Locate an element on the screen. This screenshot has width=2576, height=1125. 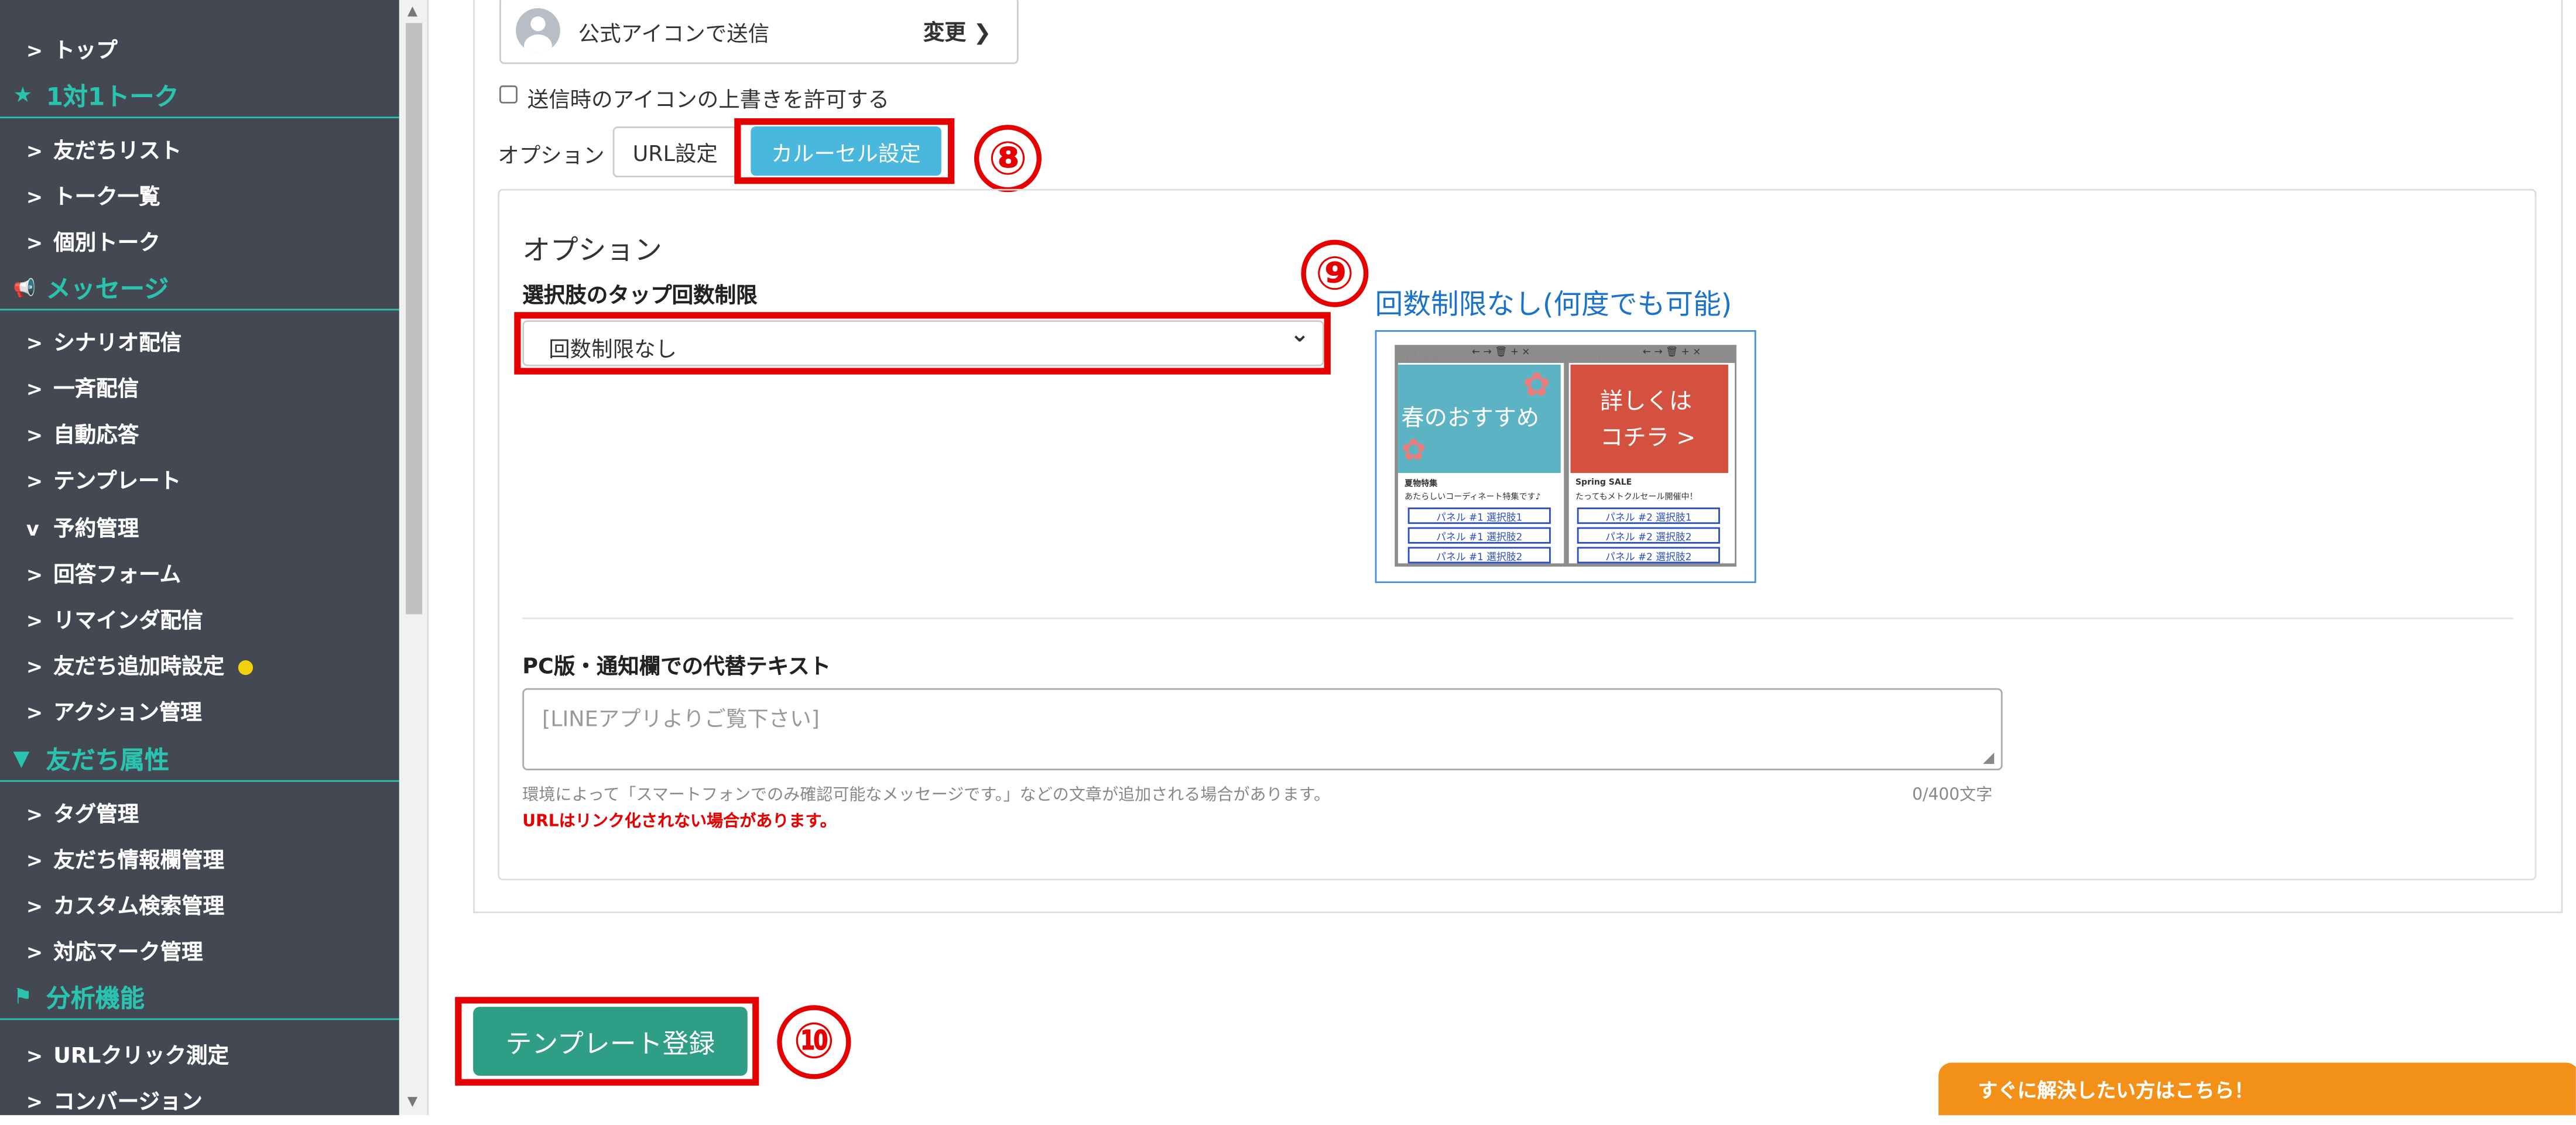
preview-option: パネル #1 選択肢1 is located at coordinates (1479, 515).